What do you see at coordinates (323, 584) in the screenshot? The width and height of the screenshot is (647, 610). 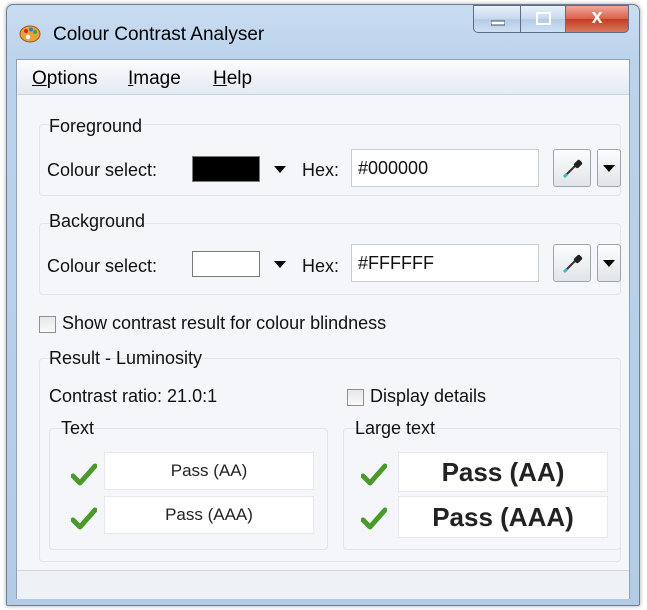 I see `status-bar` at bounding box center [323, 584].